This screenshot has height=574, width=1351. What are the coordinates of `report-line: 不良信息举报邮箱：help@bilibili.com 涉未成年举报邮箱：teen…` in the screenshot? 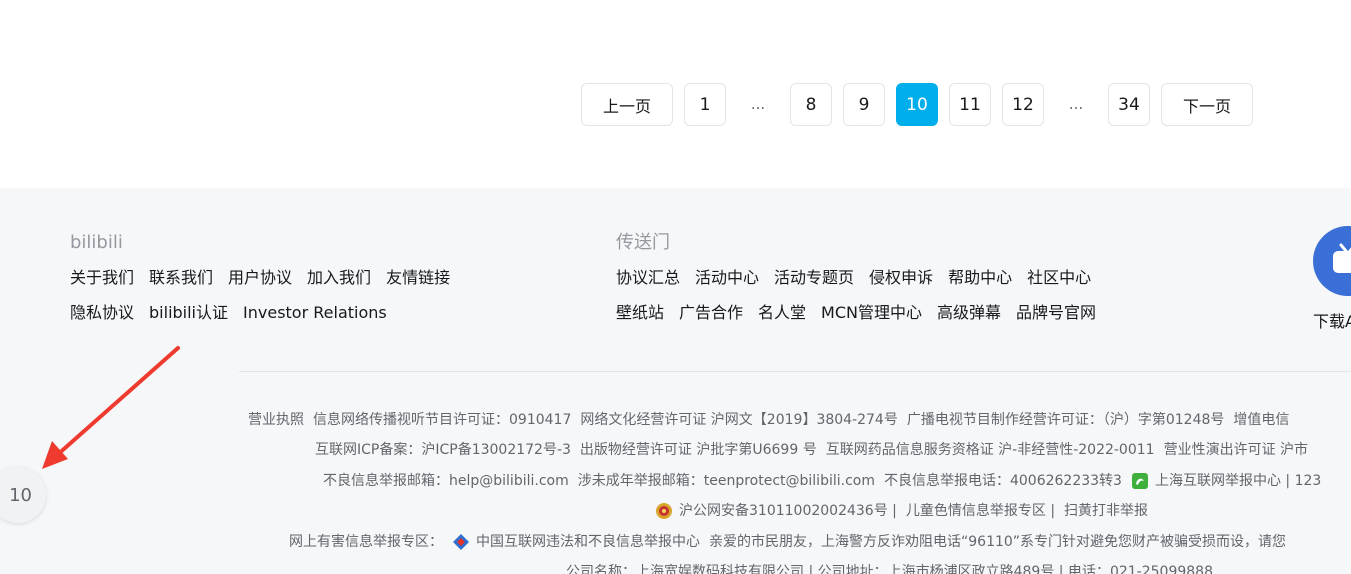 It's located at (826, 481).